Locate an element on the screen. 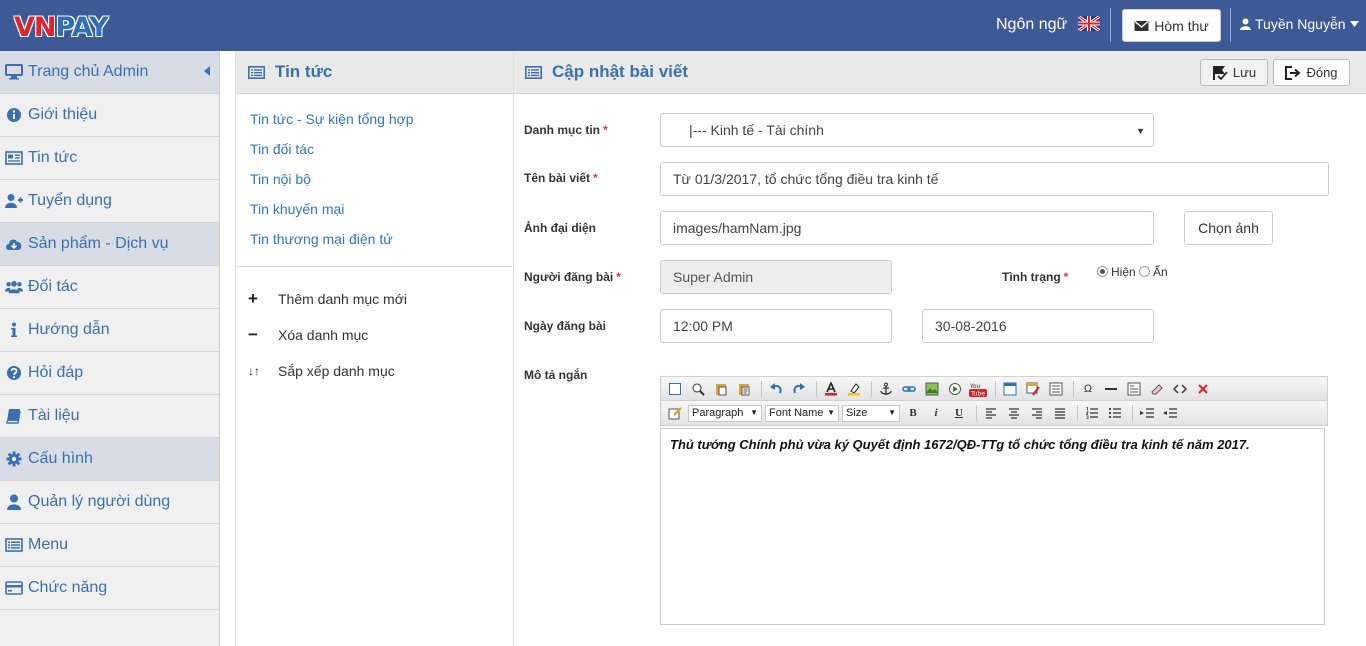  outdent-icon is located at coordinates (1170, 413).